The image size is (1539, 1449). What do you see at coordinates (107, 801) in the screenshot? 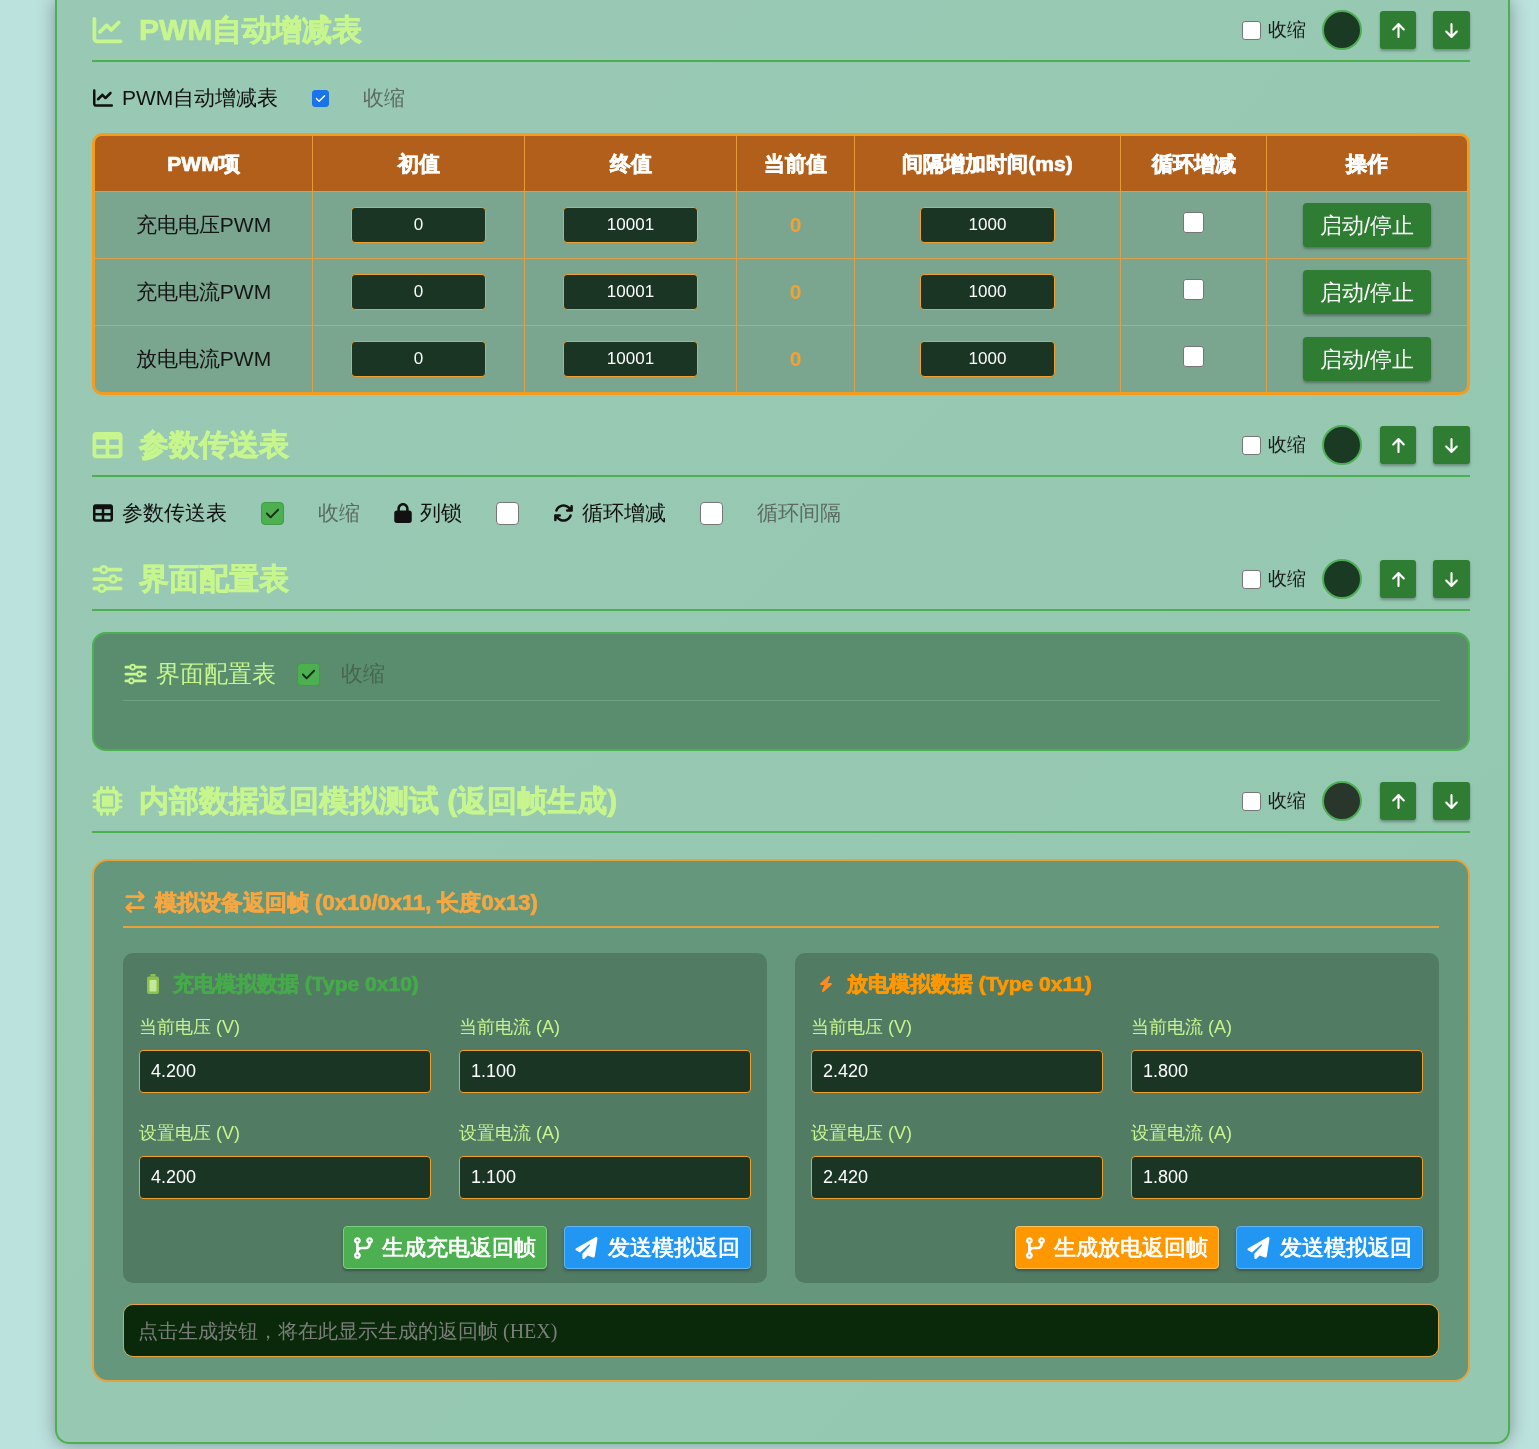
I see `chip-icon` at bounding box center [107, 801].